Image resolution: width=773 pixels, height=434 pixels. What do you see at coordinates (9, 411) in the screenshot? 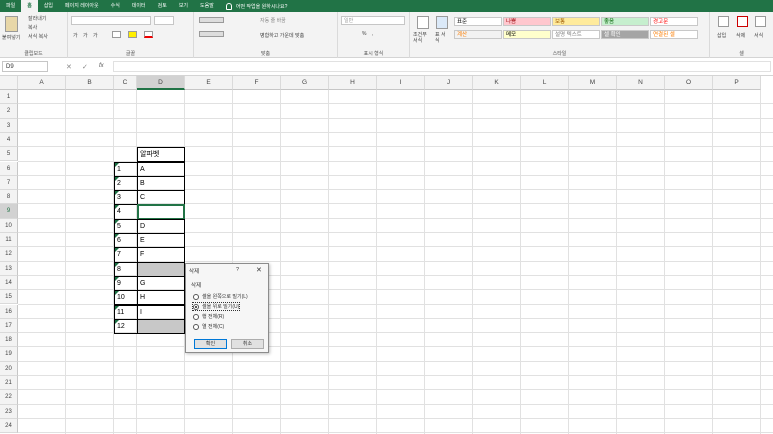
I see `row-header-23: 23` at bounding box center [9, 411].